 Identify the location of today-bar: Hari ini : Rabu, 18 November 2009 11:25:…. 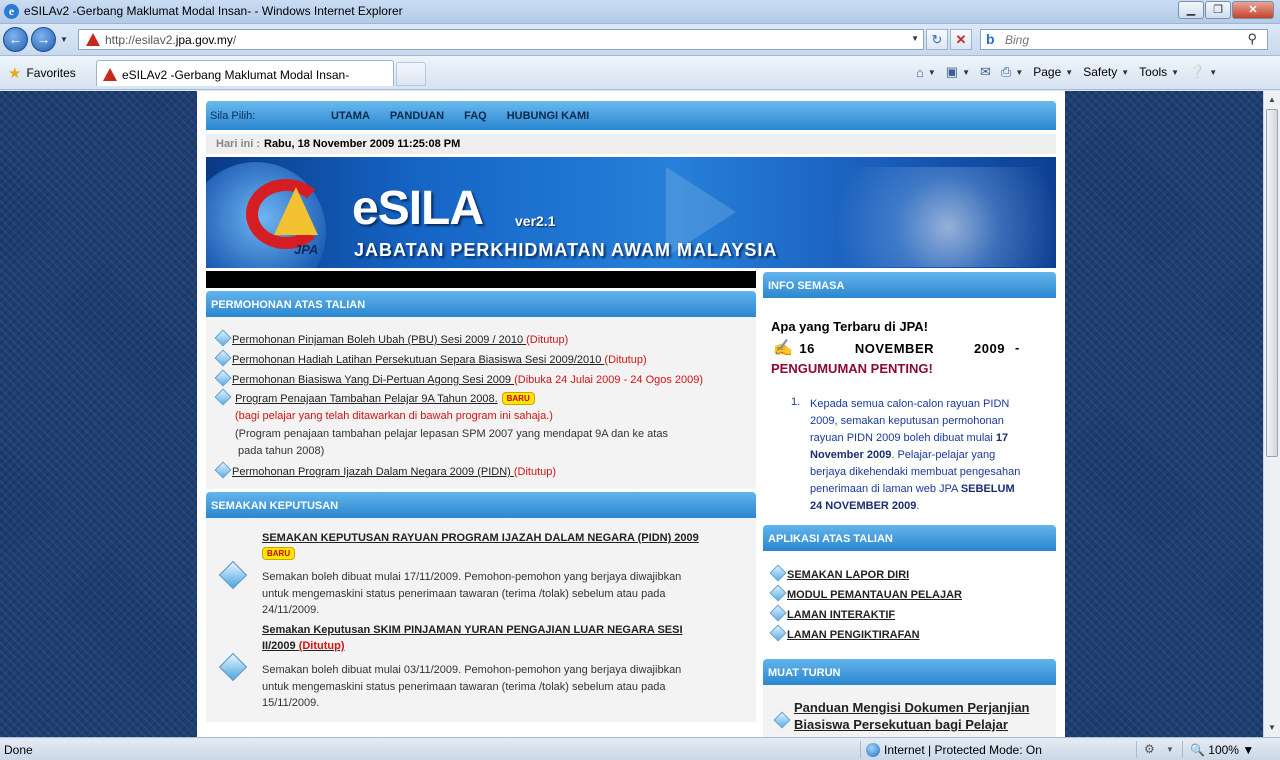
(631, 144).